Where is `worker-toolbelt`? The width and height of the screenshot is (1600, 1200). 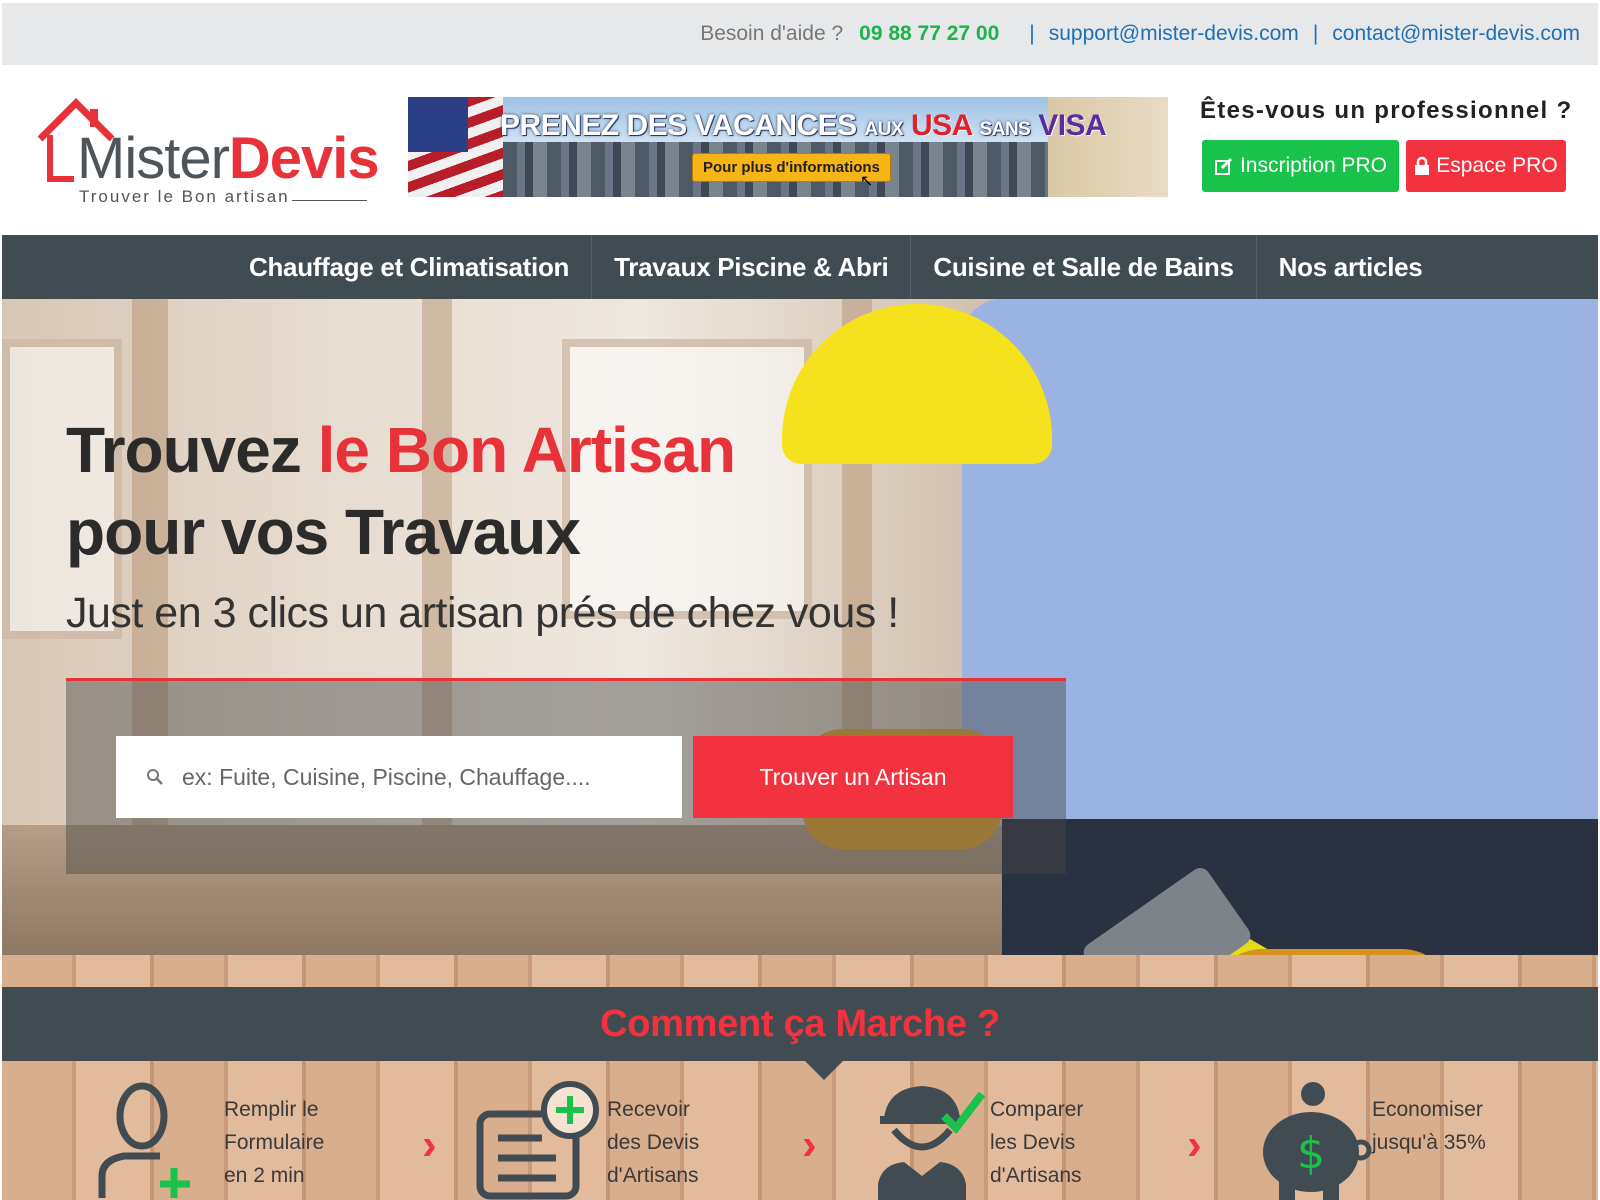
worker-toolbelt is located at coordinates (1300, 887).